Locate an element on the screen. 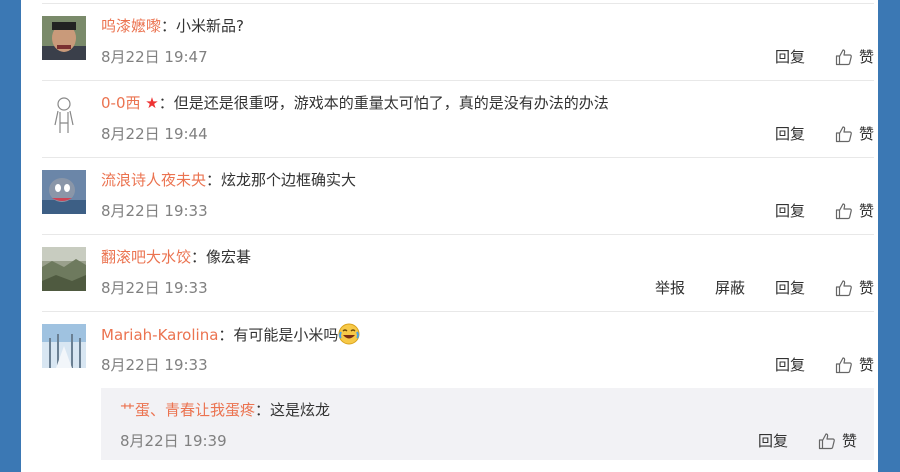  comment-content: 流浪诗人夜未央：炫龙那个边框确实大 is located at coordinates (228, 180).